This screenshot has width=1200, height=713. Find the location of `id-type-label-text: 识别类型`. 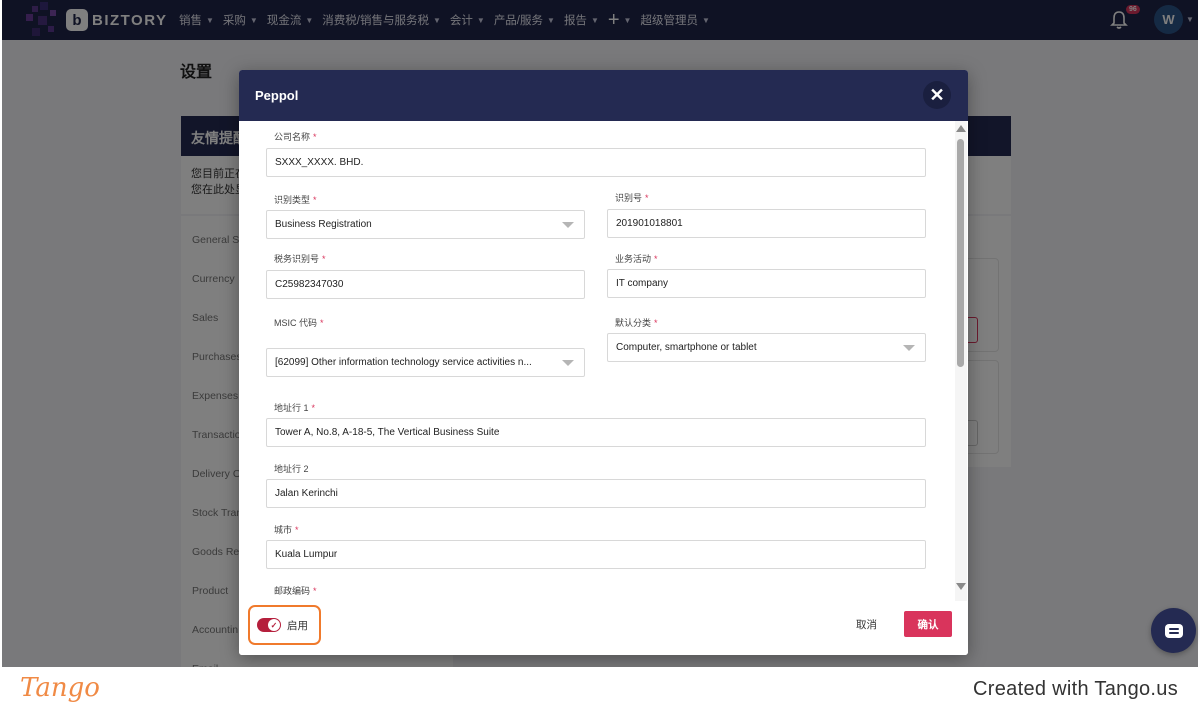

id-type-label-text: 识别类型 is located at coordinates (292, 200).